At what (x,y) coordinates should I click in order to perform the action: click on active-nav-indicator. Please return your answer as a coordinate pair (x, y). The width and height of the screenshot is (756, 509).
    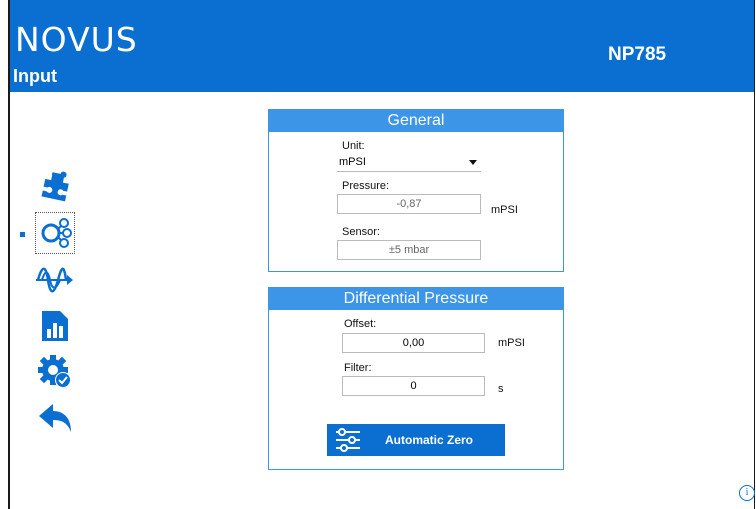
    Looking at the image, I should click on (22, 234).